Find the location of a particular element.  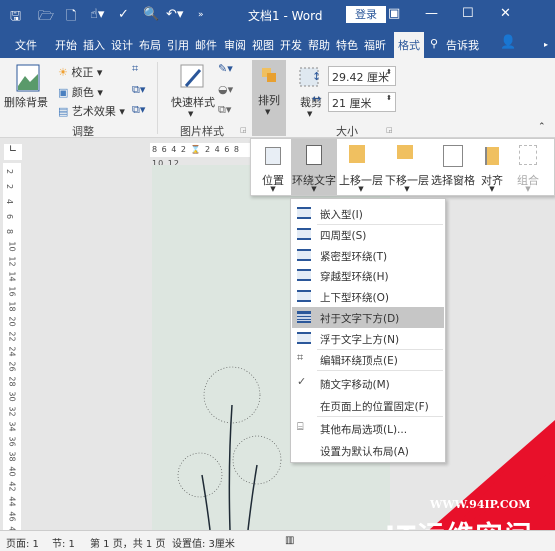

ruler-tick: 2 is located at coordinates (10, 171).